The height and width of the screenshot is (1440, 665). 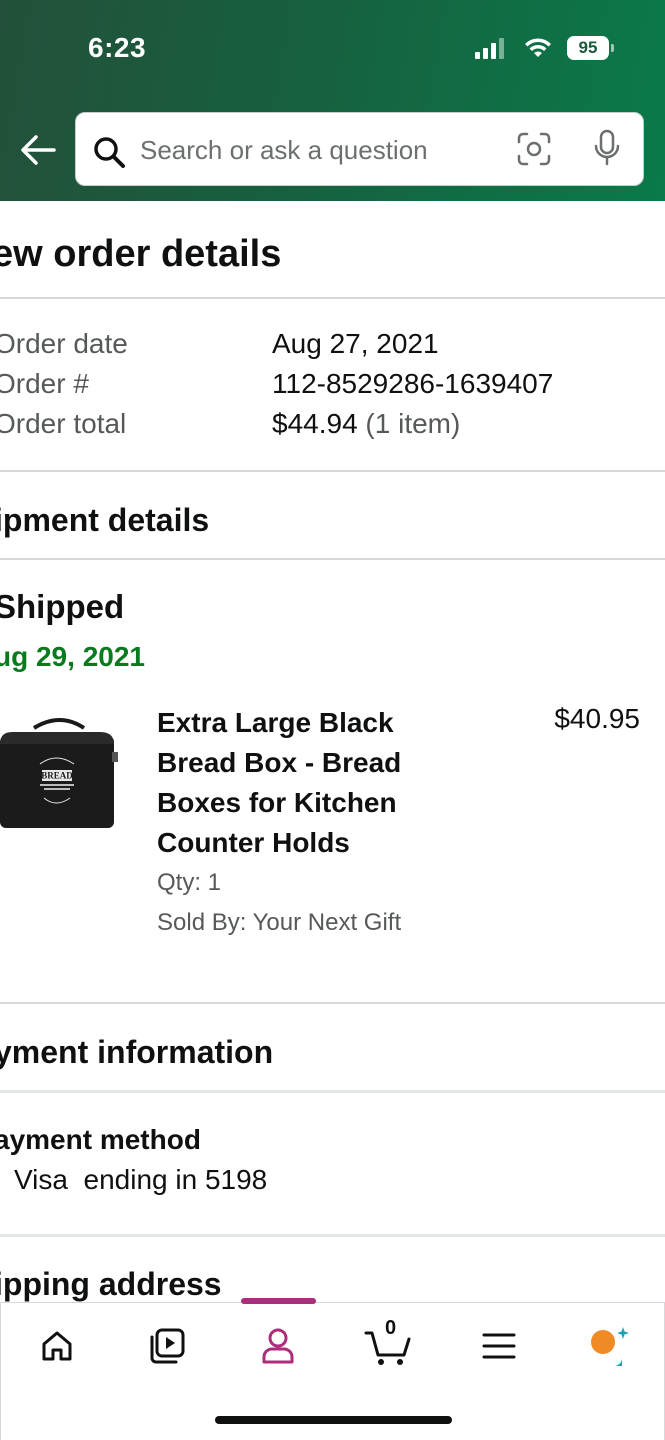 What do you see at coordinates (278, 1301) in the screenshot?
I see `active-tab-indicator` at bounding box center [278, 1301].